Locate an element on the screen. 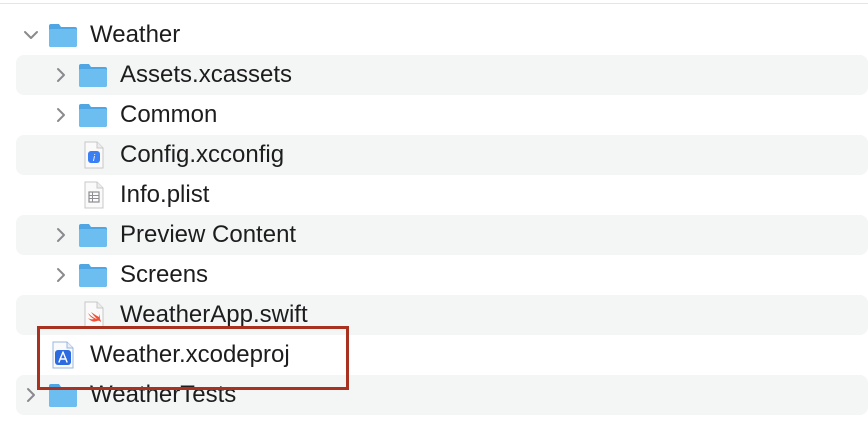 The height and width of the screenshot is (444, 868). chevron-down-icon is located at coordinates (31, 35).